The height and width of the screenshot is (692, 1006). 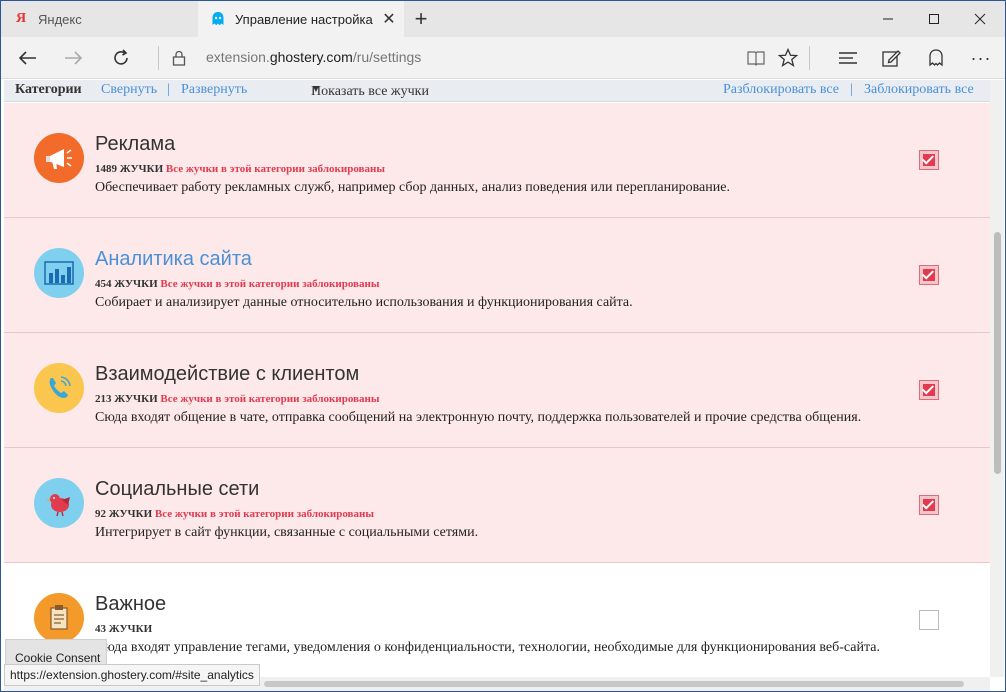 I want to click on category-name: Аналитика сайта, so click(x=173, y=259).